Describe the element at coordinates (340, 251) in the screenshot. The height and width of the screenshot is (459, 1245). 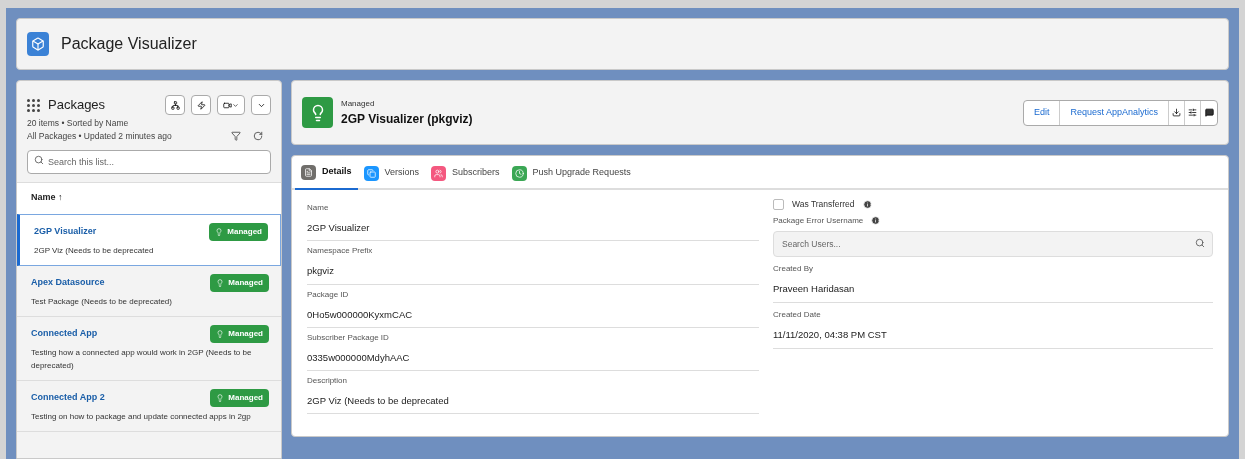
I see `field-label: Namespace Prefix` at that location.